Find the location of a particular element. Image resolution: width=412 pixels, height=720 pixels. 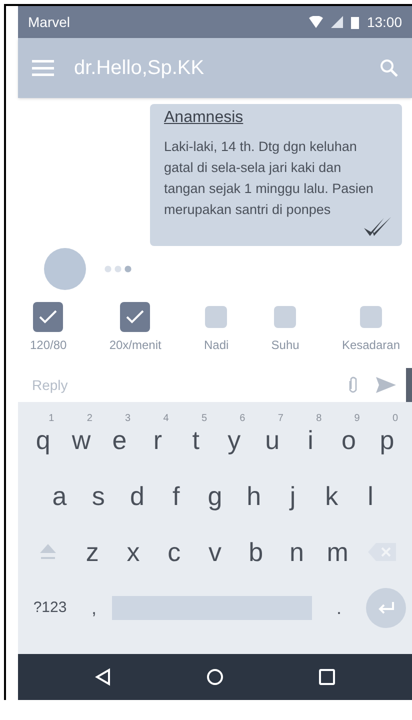

period-key: . is located at coordinates (339, 608).